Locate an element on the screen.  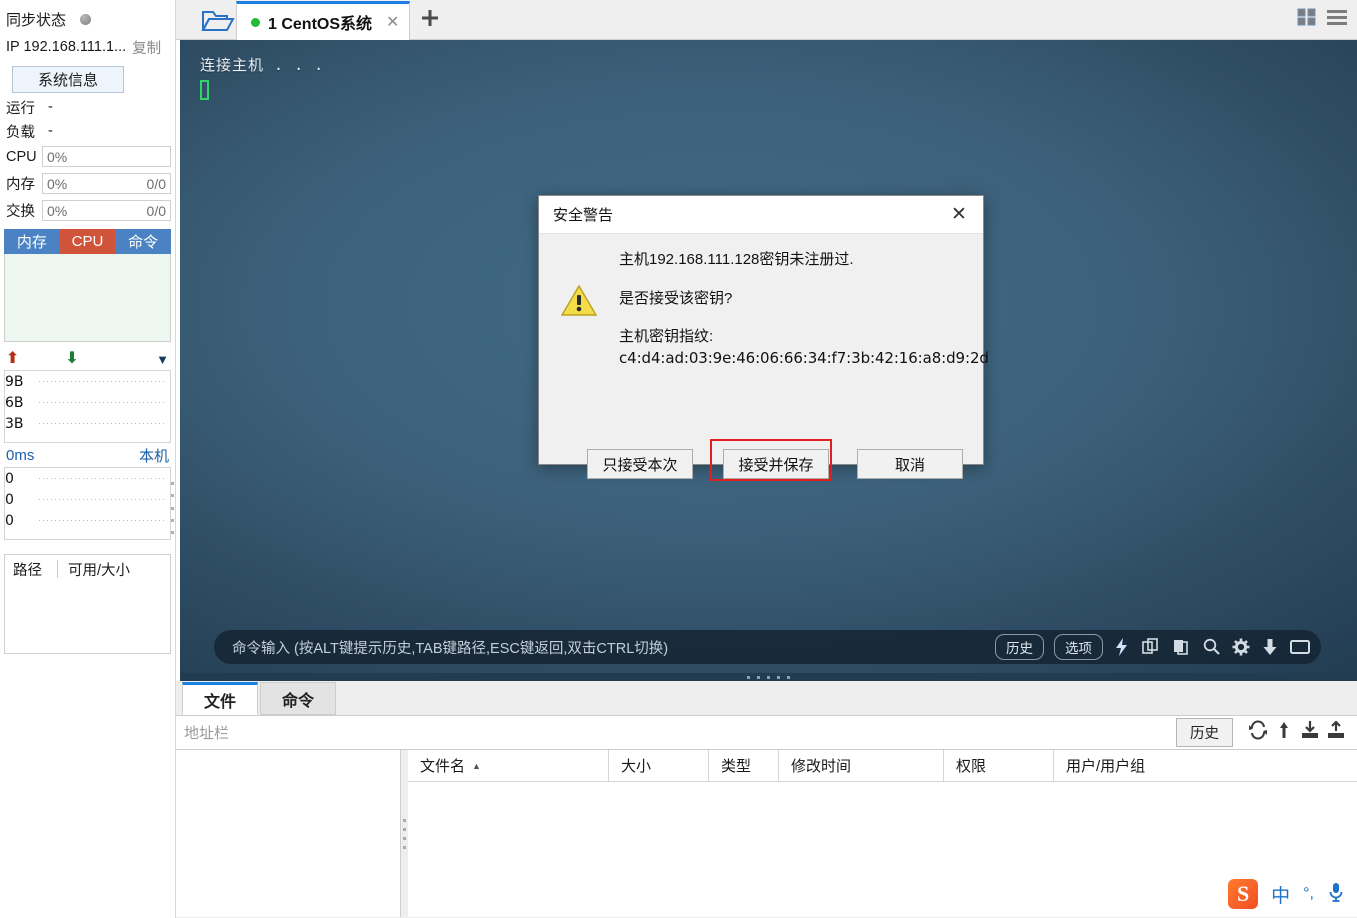
directory-tree-pane is located at coordinates (288, 833).